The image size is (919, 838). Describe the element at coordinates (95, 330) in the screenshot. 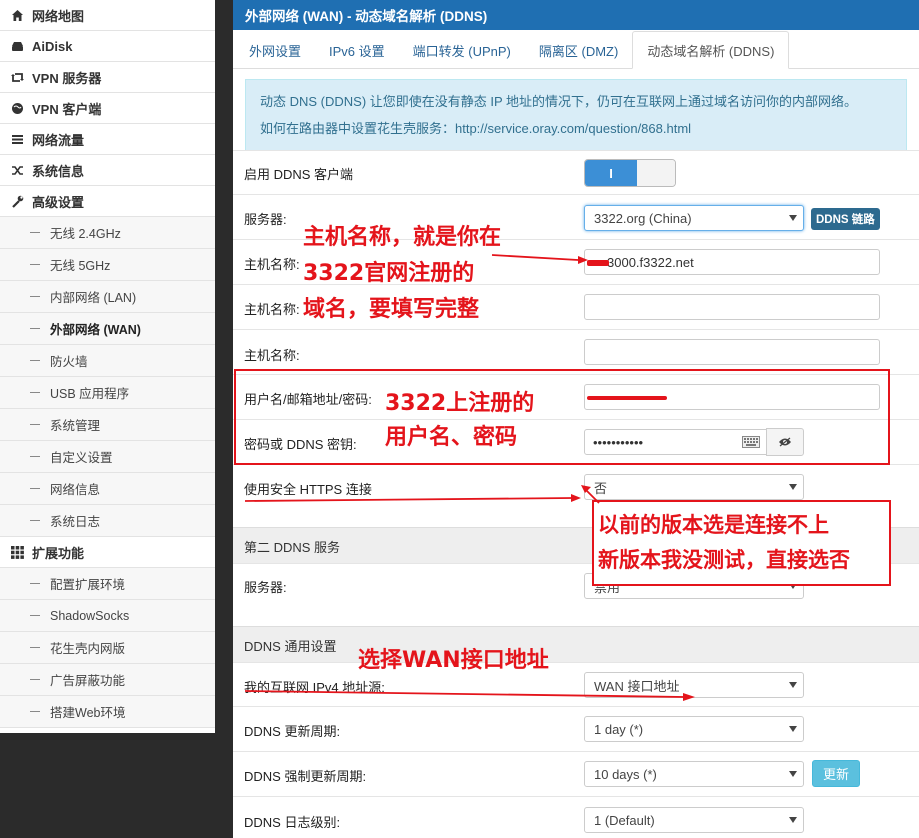

I see `sidebar-sub-label: 外部网络 (WAN)` at that location.